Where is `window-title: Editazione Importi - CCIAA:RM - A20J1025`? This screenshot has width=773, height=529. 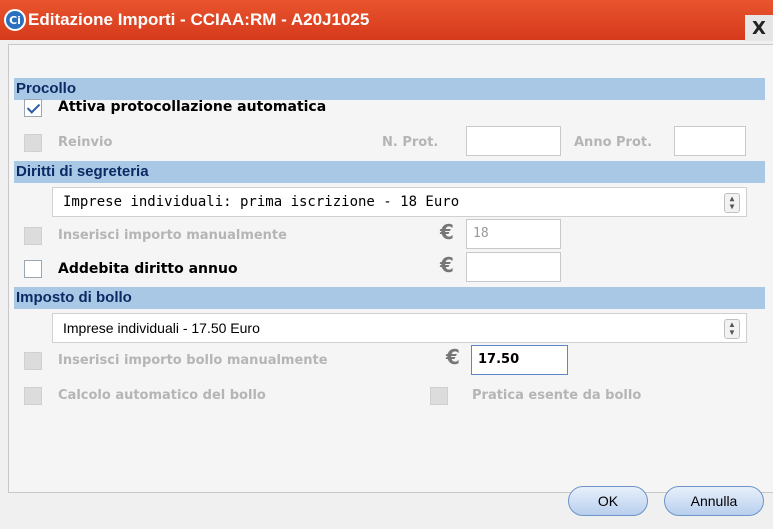 window-title: Editazione Importi - CCIAA:RM - A20J1025 is located at coordinates (199, 19).